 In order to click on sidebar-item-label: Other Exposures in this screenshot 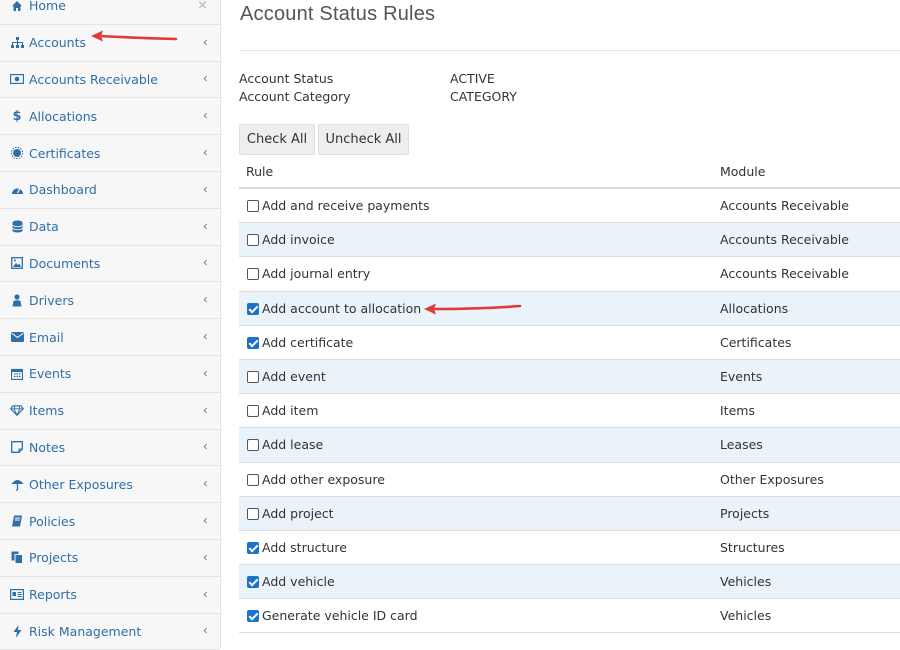, I will do `click(81, 484)`.